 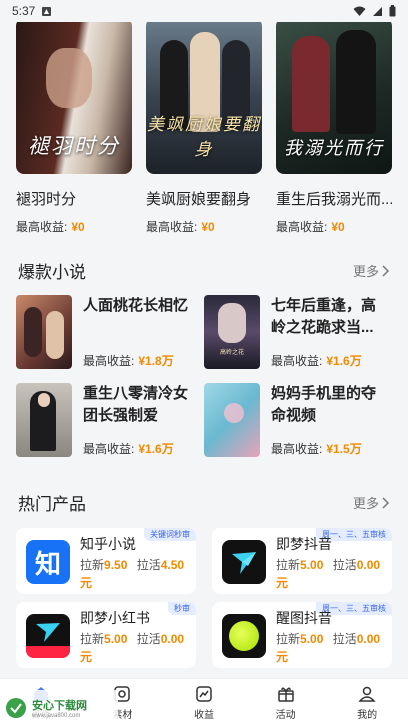 What do you see at coordinates (108, 544) in the screenshot?
I see `product-name: 知乎小说` at bounding box center [108, 544].